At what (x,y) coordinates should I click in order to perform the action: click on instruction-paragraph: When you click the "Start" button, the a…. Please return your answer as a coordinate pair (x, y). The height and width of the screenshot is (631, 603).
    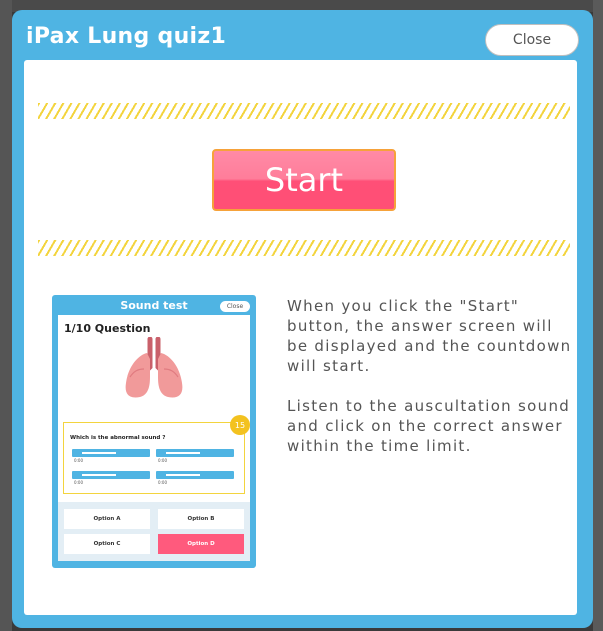
    Looking at the image, I should click on (429, 336).